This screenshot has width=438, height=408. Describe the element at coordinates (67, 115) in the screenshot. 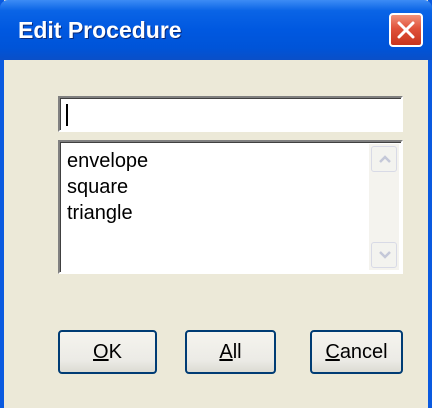

I see `text-caret` at that location.